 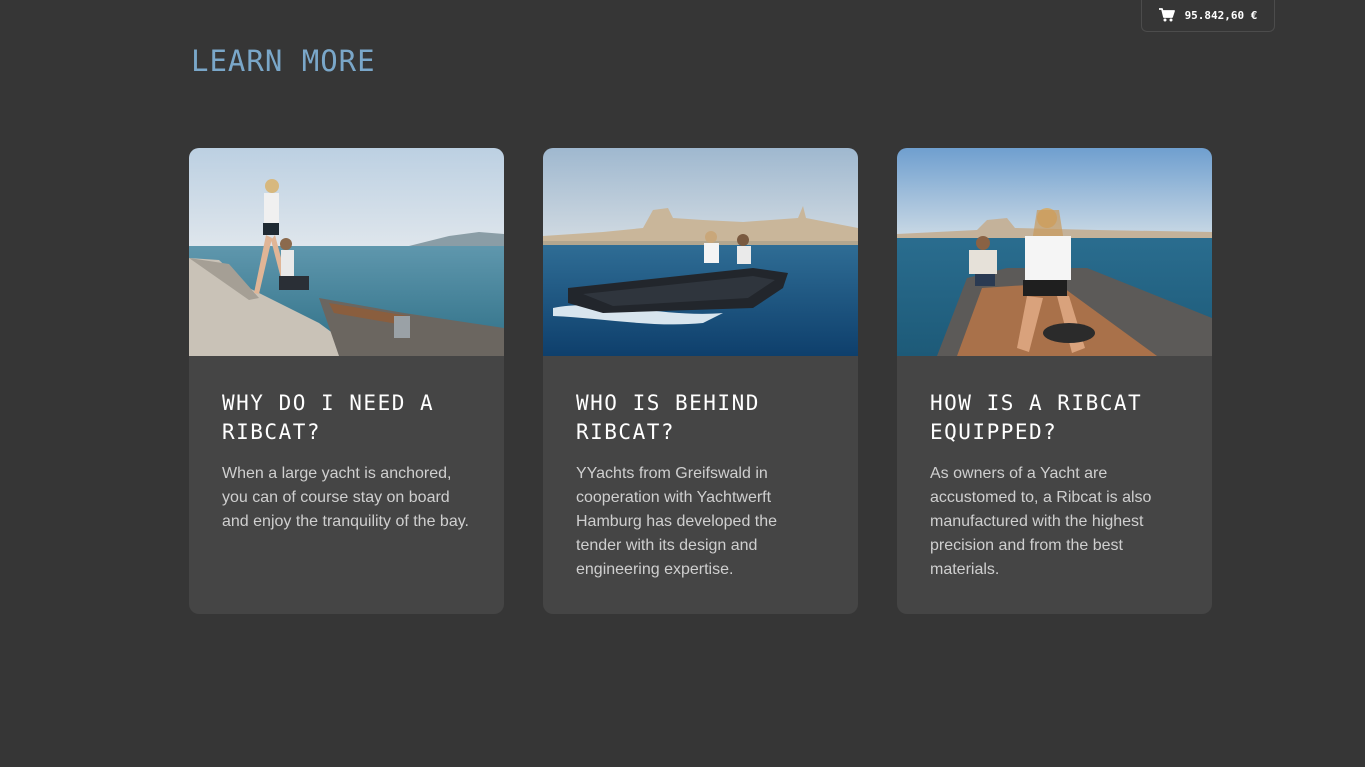 I want to click on cart-total: 95.842,60 €, so click(x=1221, y=15).